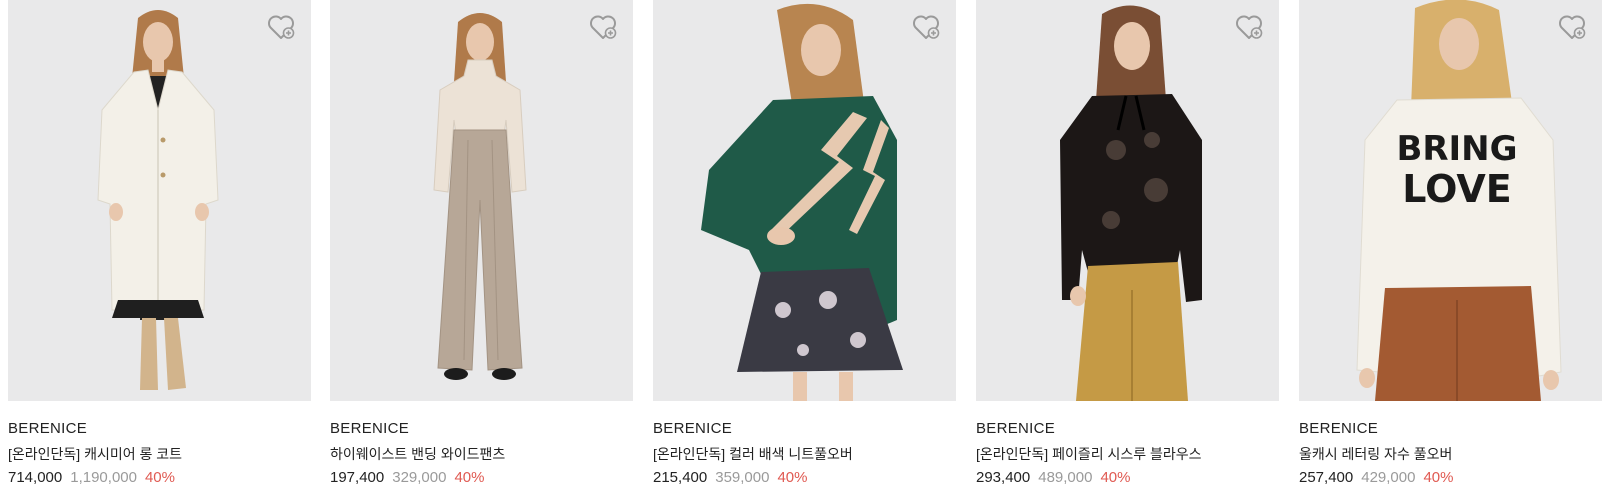 The image size is (1610, 495). I want to click on original-price: 489,000, so click(1065, 477).